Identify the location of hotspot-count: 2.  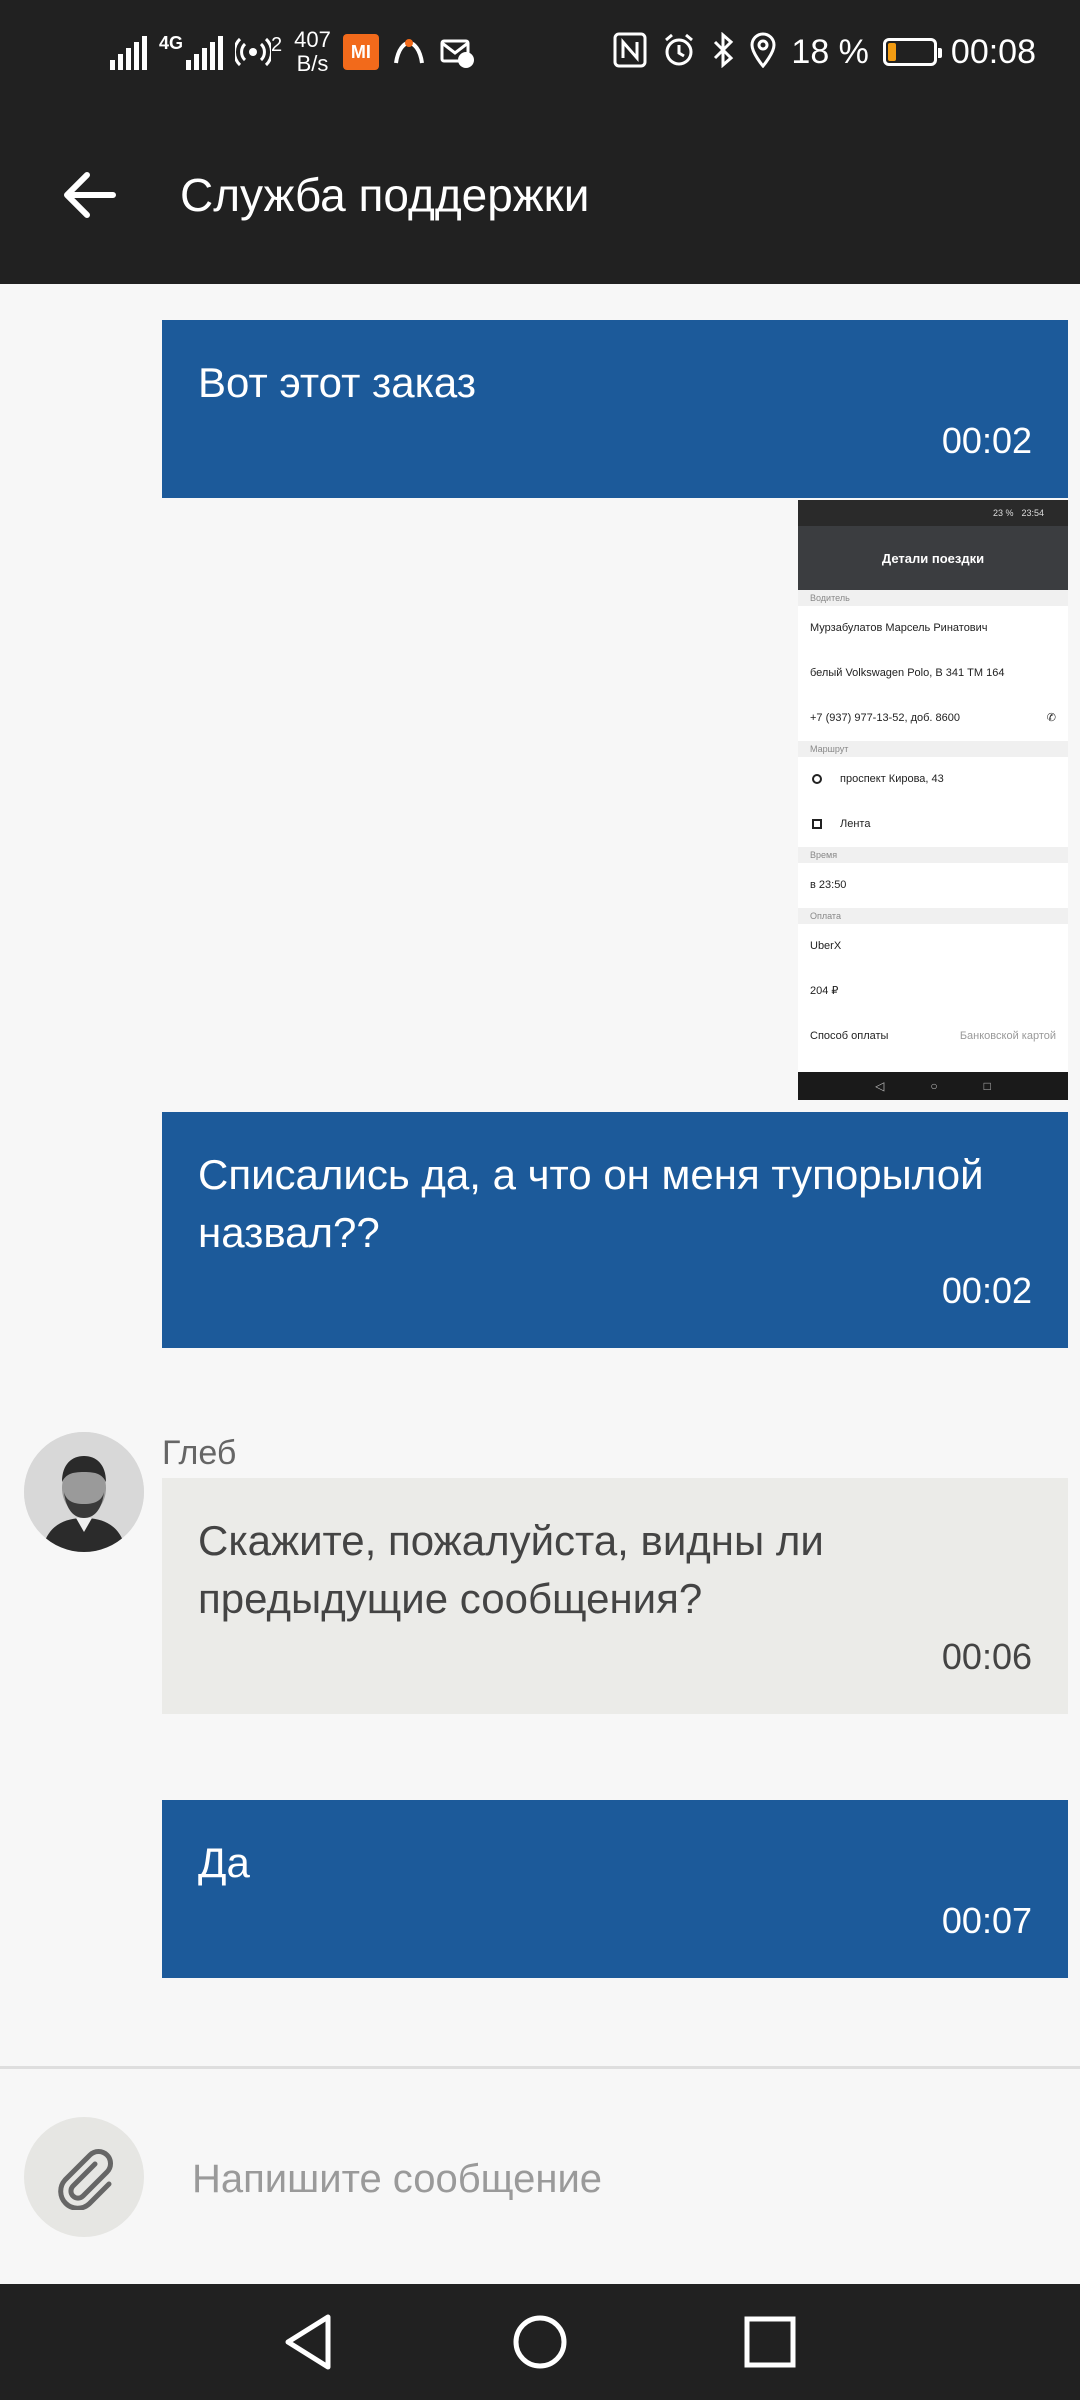
(277, 45).